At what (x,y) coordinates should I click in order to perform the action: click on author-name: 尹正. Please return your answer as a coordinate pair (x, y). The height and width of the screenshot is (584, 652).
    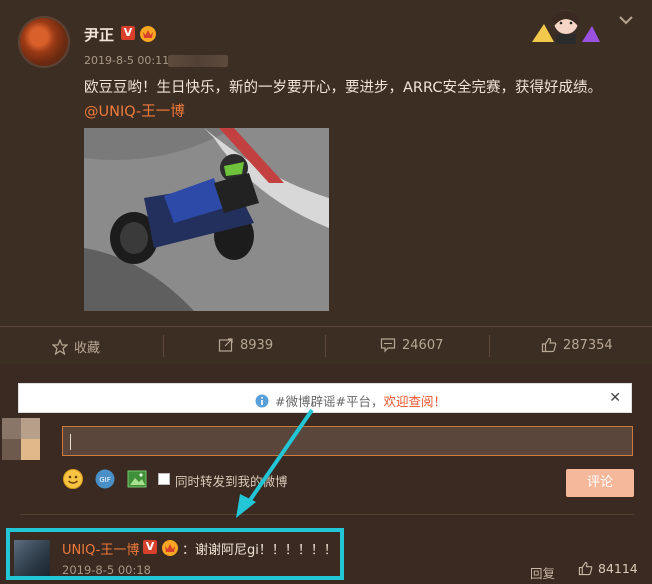
    Looking at the image, I should click on (99, 34).